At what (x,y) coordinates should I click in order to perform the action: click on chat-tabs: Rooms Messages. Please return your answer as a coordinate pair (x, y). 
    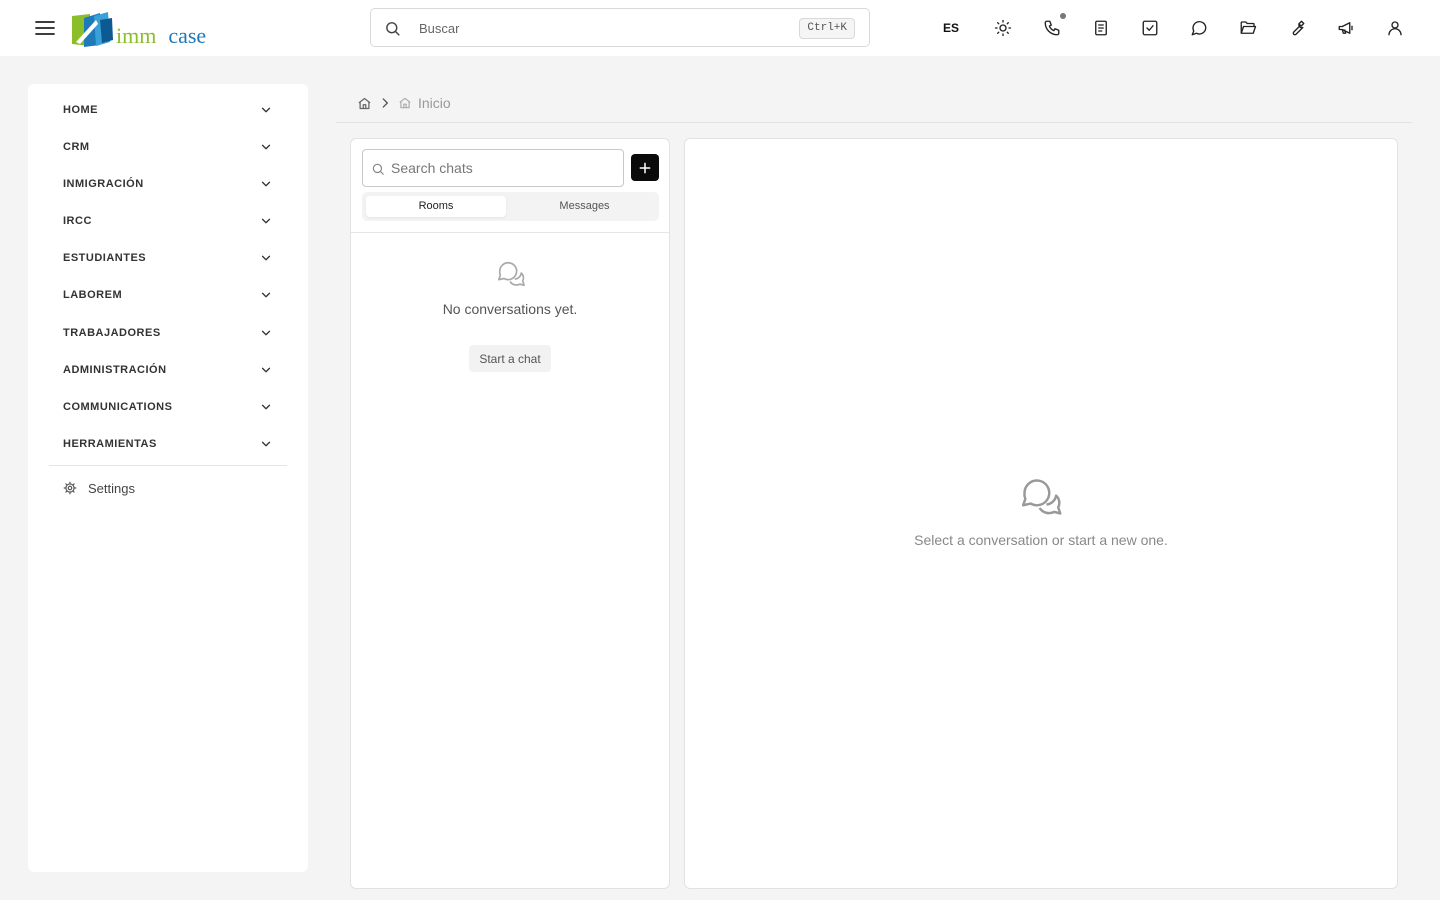
    Looking at the image, I should click on (510, 206).